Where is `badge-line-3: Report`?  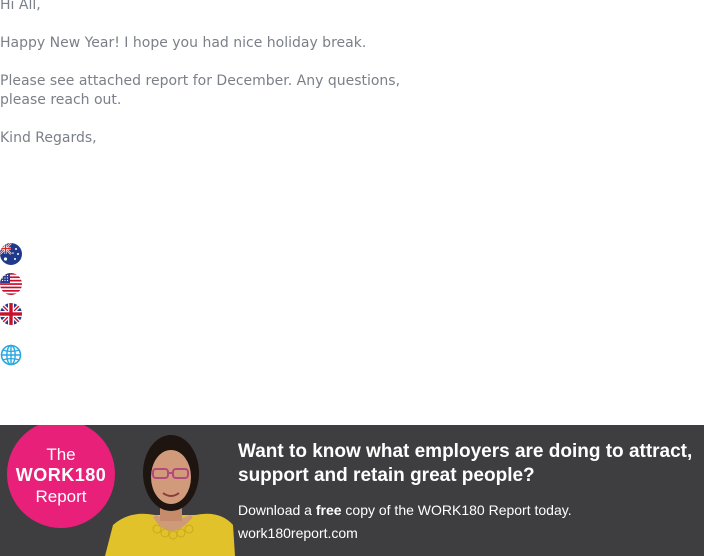
badge-line-3: Report is located at coordinates (61, 496).